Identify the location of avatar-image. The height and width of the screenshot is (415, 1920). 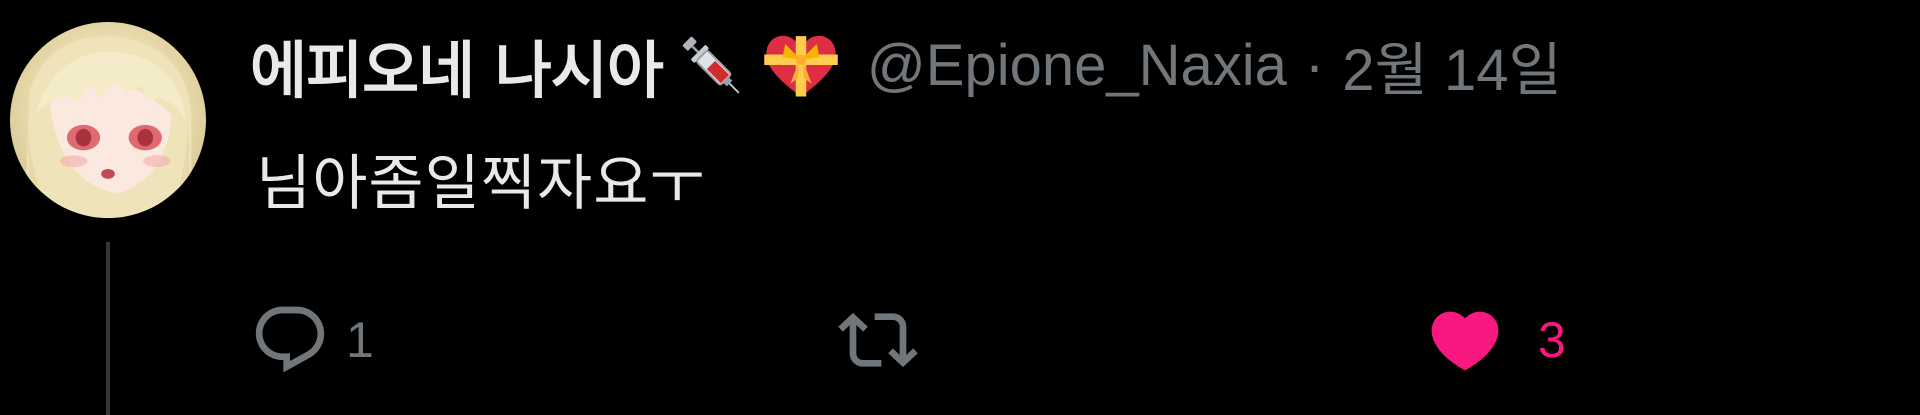
(108, 127).